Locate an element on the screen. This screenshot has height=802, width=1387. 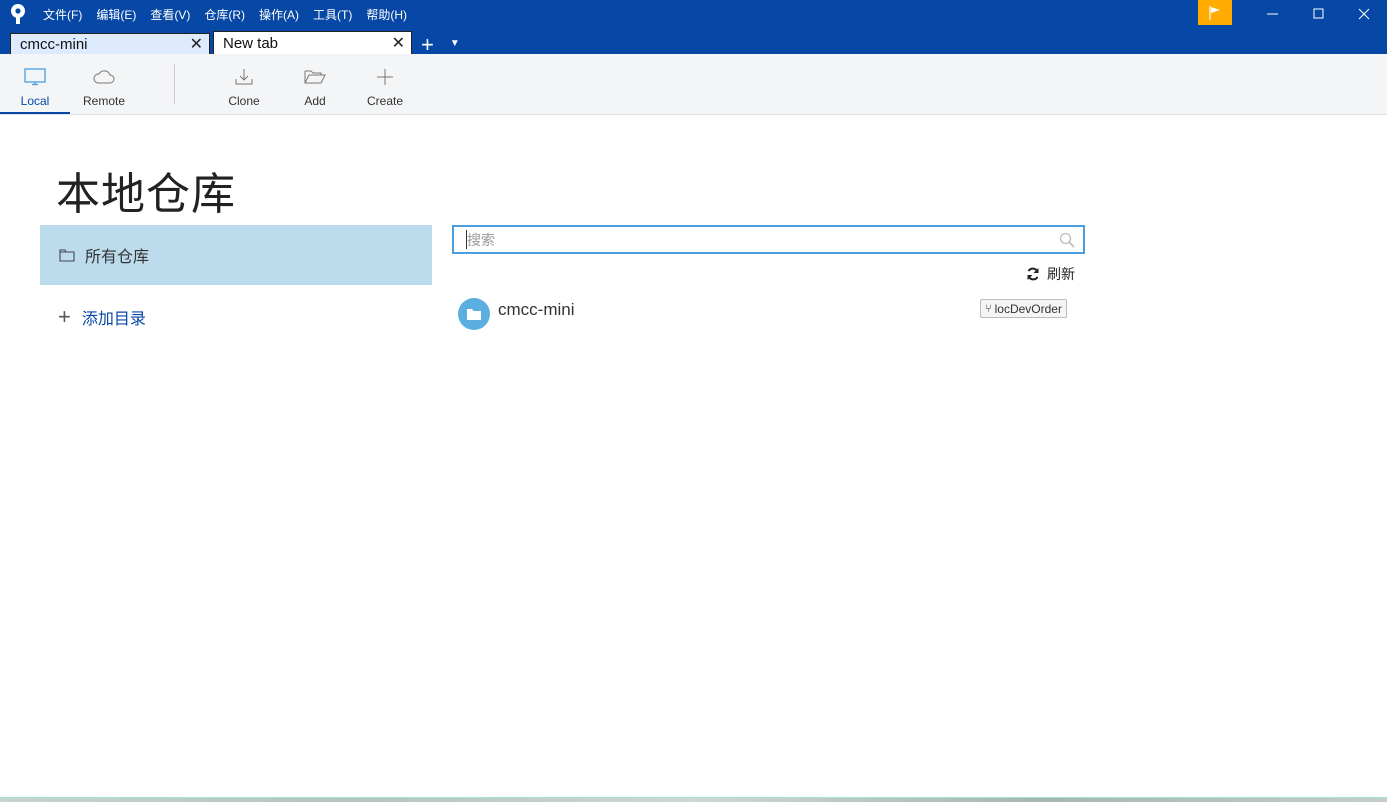
toolbar-label: Local is located at coordinates (35, 101).